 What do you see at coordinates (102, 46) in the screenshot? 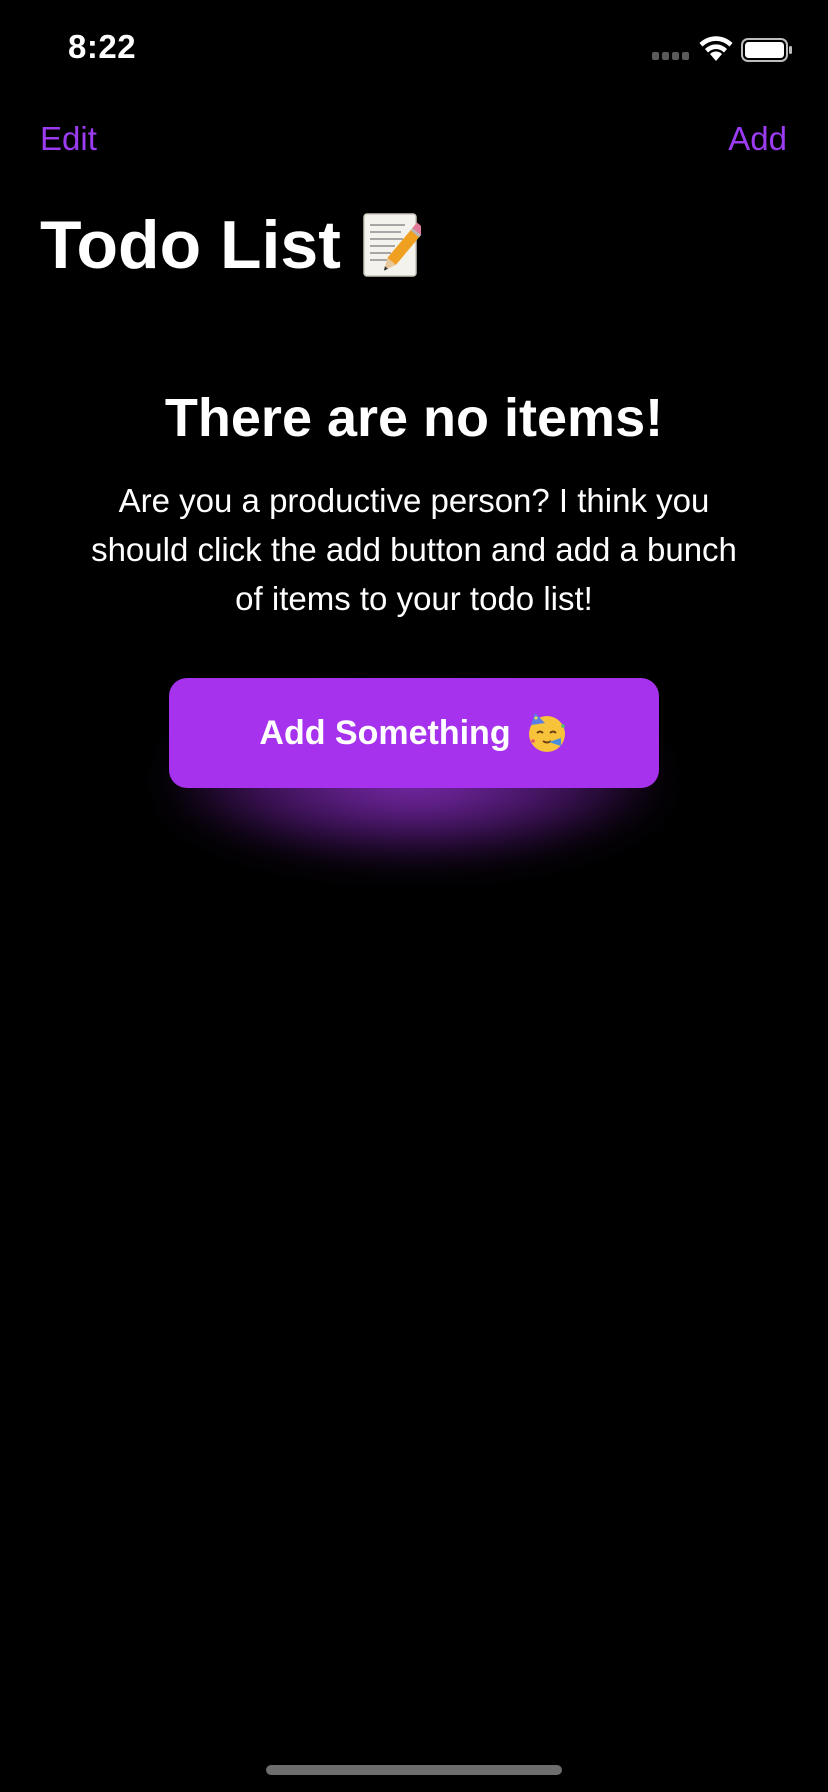
I see `status-time: 8:22` at bounding box center [102, 46].